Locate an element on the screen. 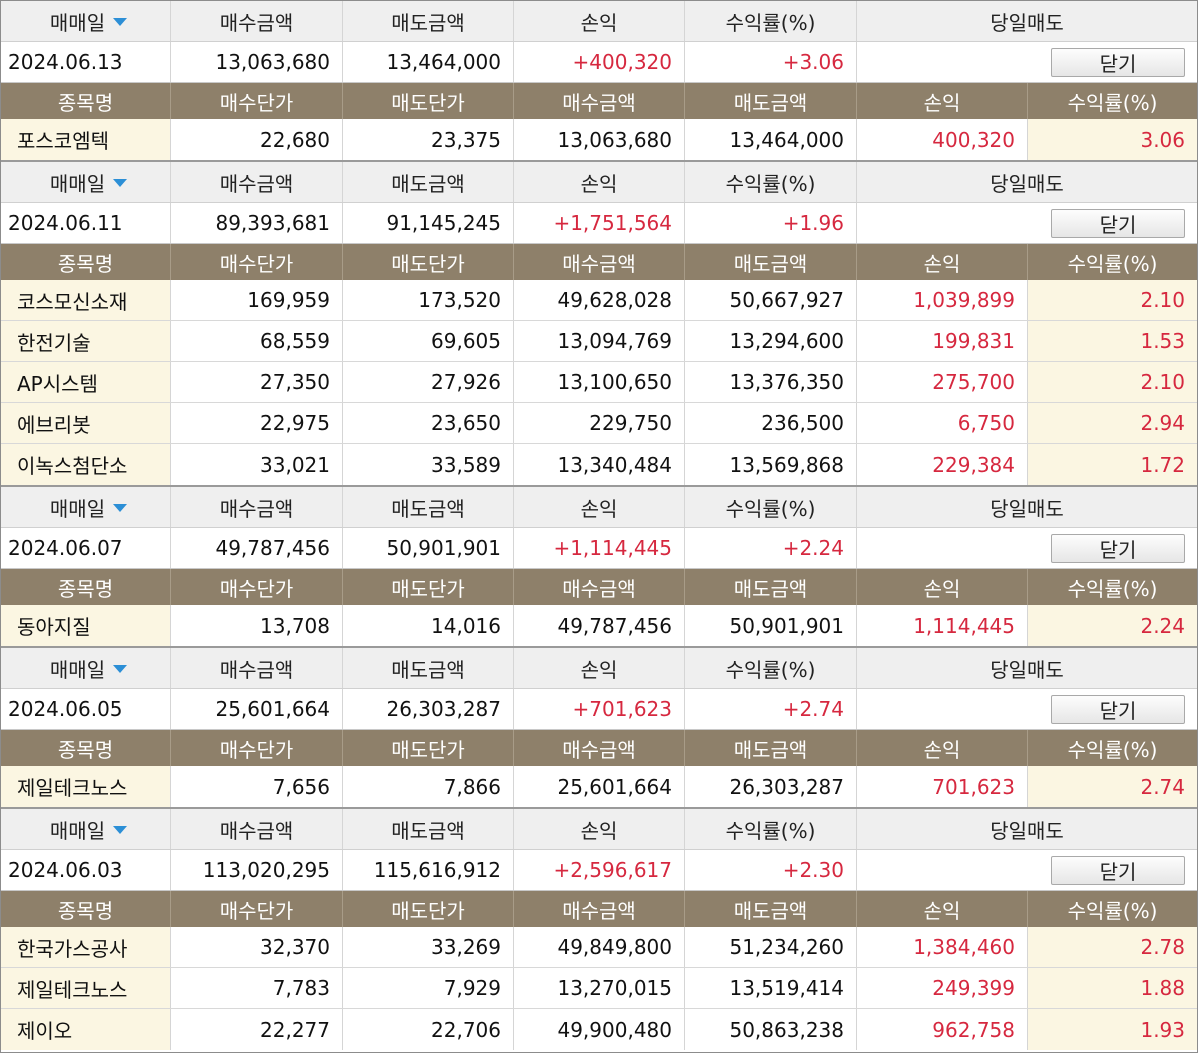  buy-price: 68,559 is located at coordinates (257, 341).